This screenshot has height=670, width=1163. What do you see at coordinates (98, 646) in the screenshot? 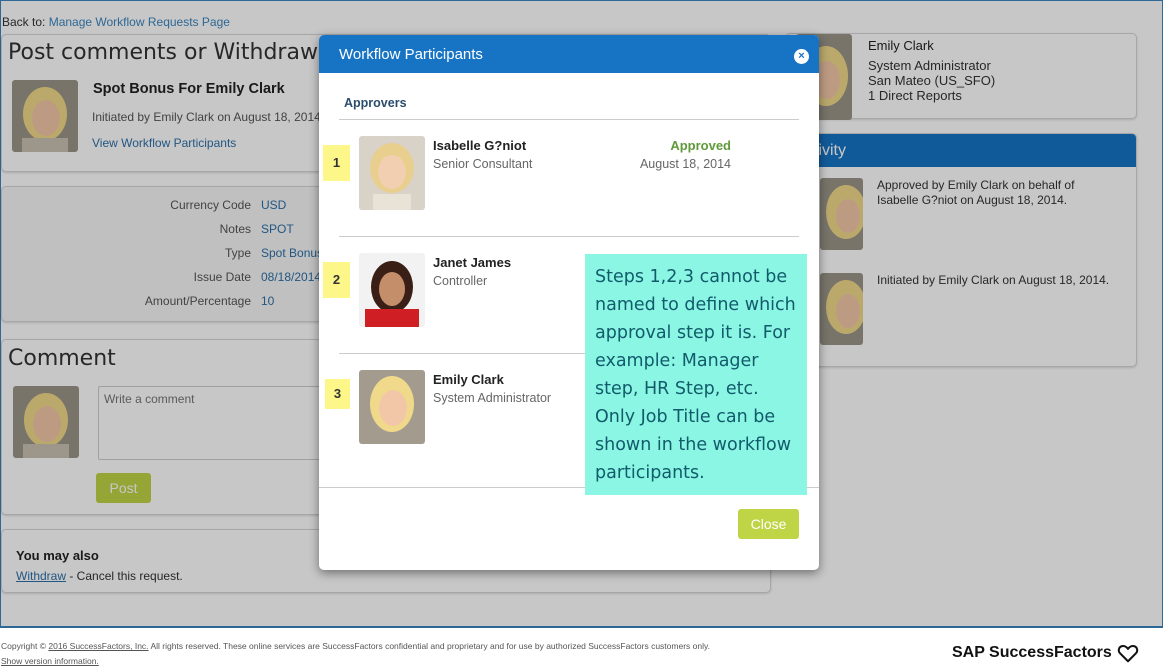
I see `copyright-link: 2016 SuccessFactors, Inc.` at bounding box center [98, 646].